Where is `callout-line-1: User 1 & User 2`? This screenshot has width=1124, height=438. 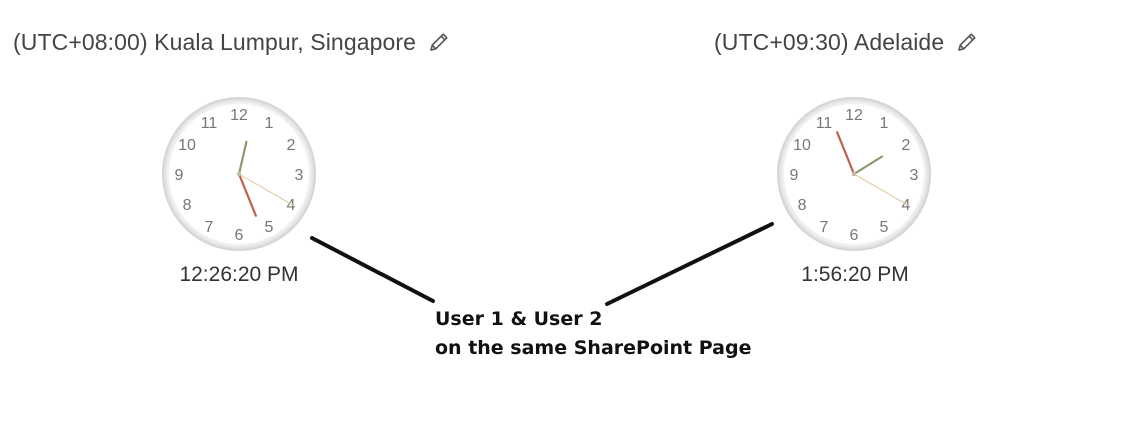
callout-line-1: User 1 & User 2 is located at coordinates (519, 319).